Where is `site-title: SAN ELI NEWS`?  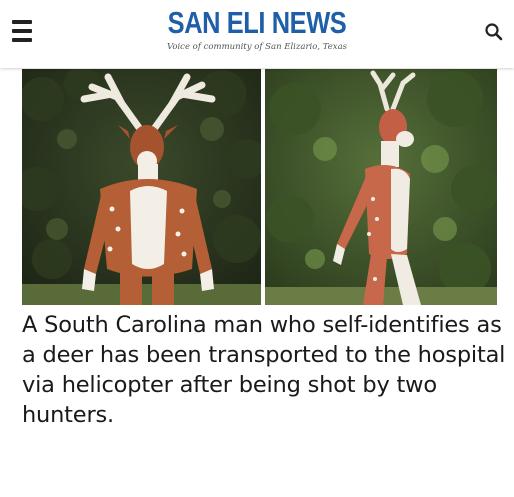 site-title: SAN ELI NEWS is located at coordinates (256, 23).